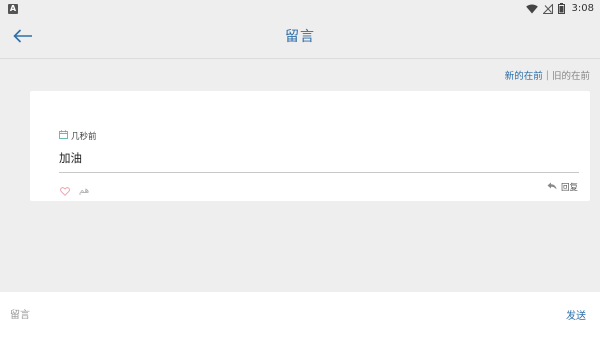 The width and height of the screenshot is (600, 338). What do you see at coordinates (547, 8) in the screenshot?
I see `signal-off-icon` at bounding box center [547, 8].